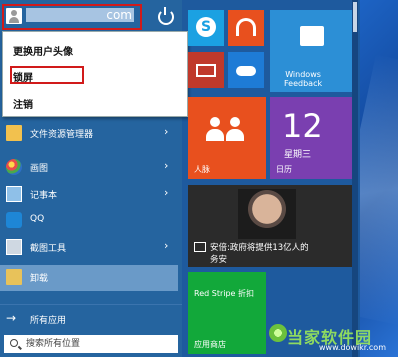  I want to click on scrollbar-thumb, so click(355, 17).